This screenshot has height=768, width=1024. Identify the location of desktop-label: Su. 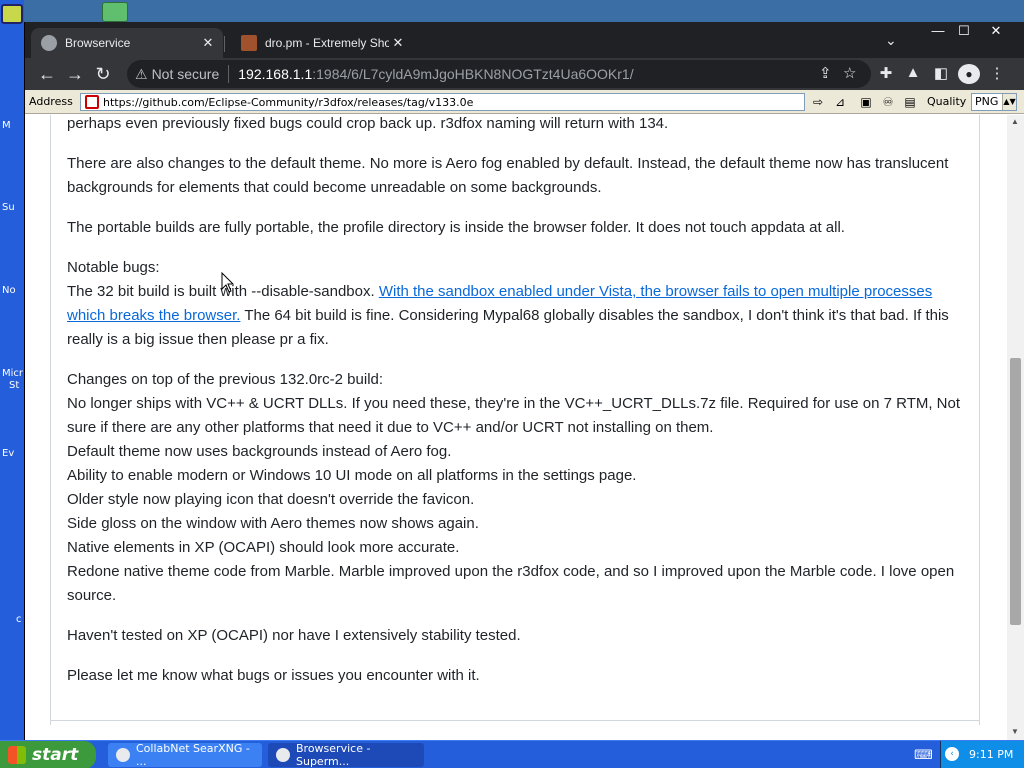
(8, 207).